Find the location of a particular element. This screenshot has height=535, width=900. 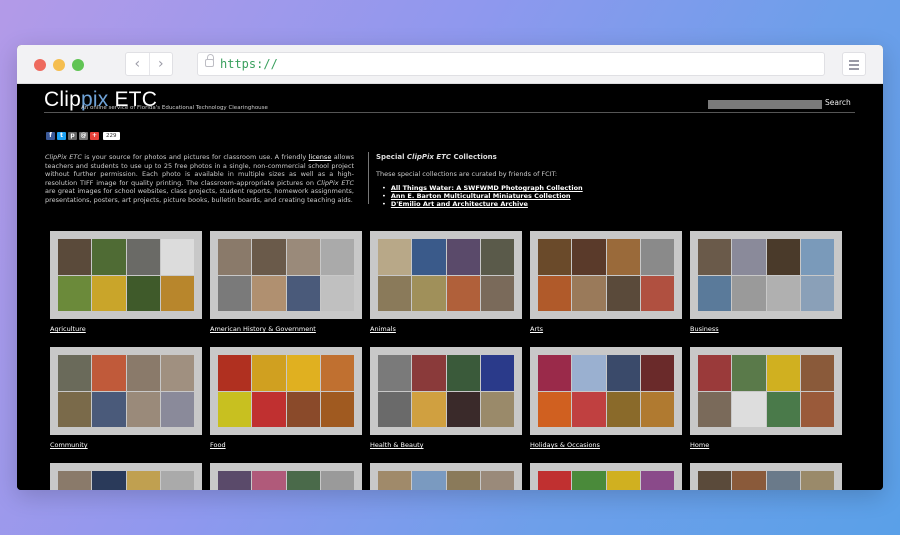

category-tile: Community is located at coordinates (126, 398).